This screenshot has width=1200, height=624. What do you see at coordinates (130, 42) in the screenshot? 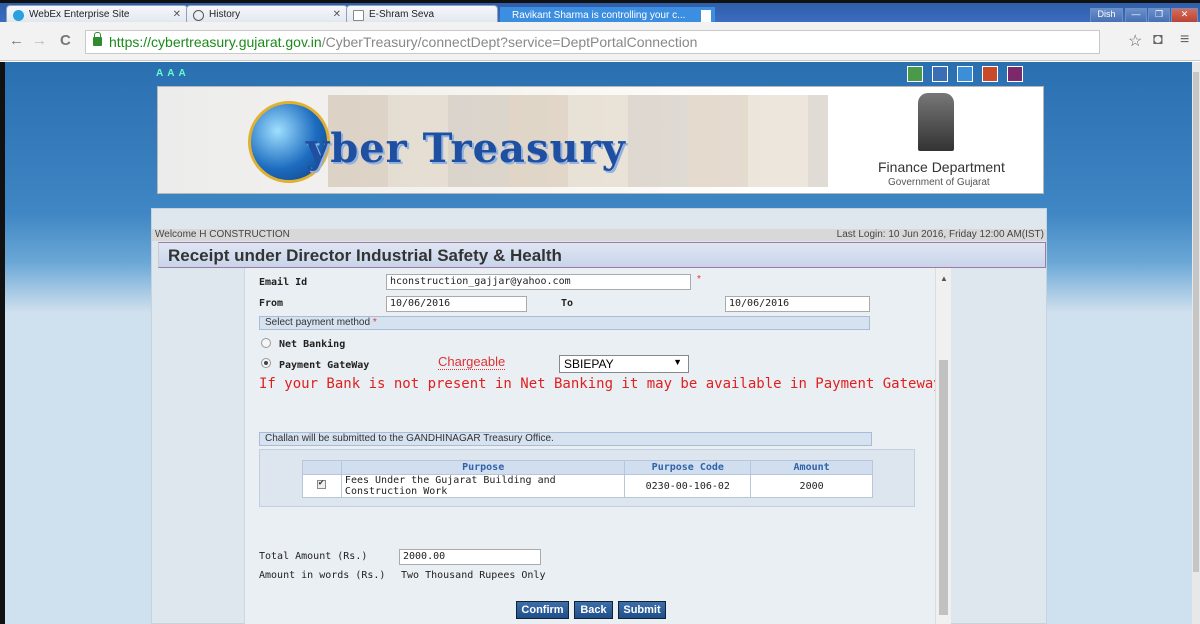
I see `url-scheme: https://` at bounding box center [130, 42].